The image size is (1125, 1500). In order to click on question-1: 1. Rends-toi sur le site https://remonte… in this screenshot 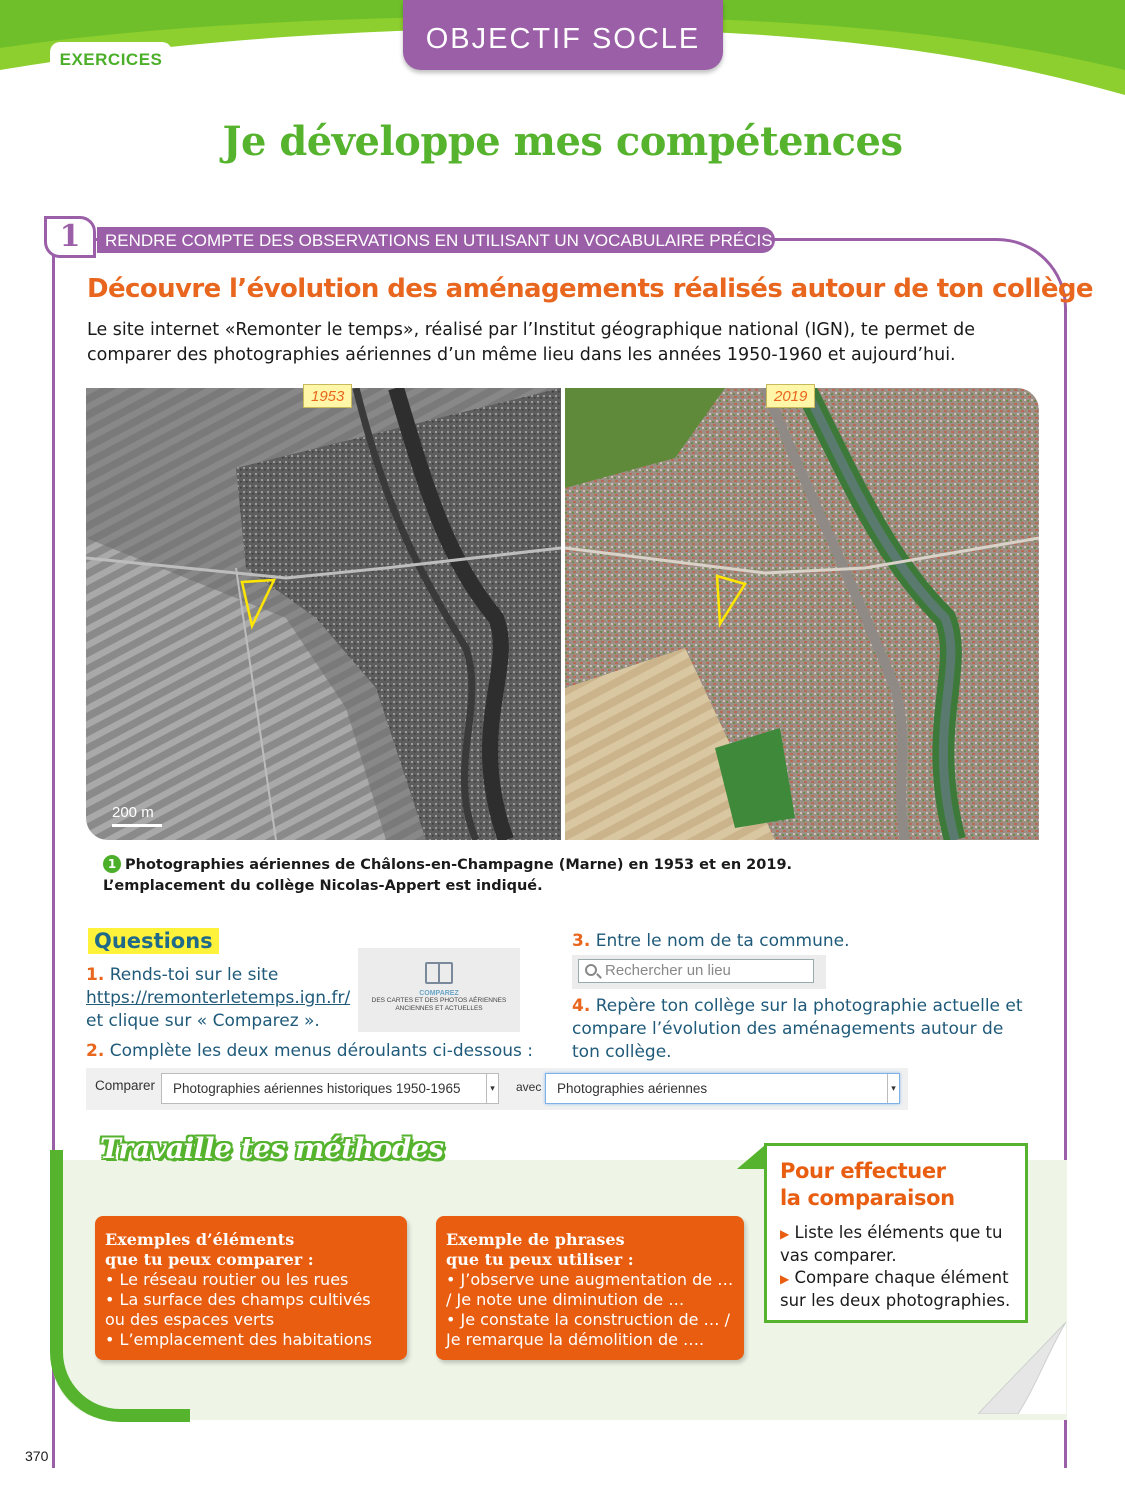, I will do `click(221, 998)`.